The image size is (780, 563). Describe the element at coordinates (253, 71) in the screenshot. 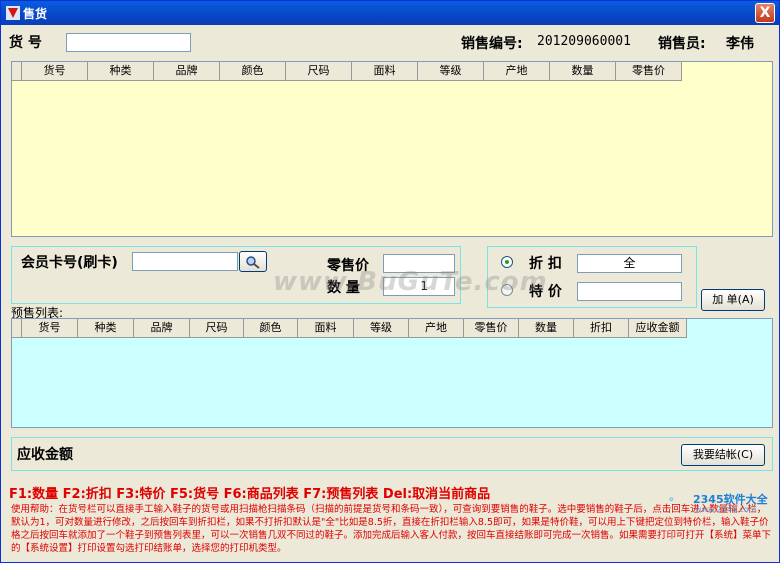

I see `col-color: 颜色` at that location.